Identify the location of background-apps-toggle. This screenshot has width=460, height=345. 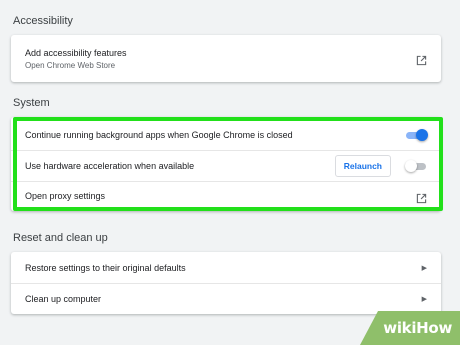
(416, 134).